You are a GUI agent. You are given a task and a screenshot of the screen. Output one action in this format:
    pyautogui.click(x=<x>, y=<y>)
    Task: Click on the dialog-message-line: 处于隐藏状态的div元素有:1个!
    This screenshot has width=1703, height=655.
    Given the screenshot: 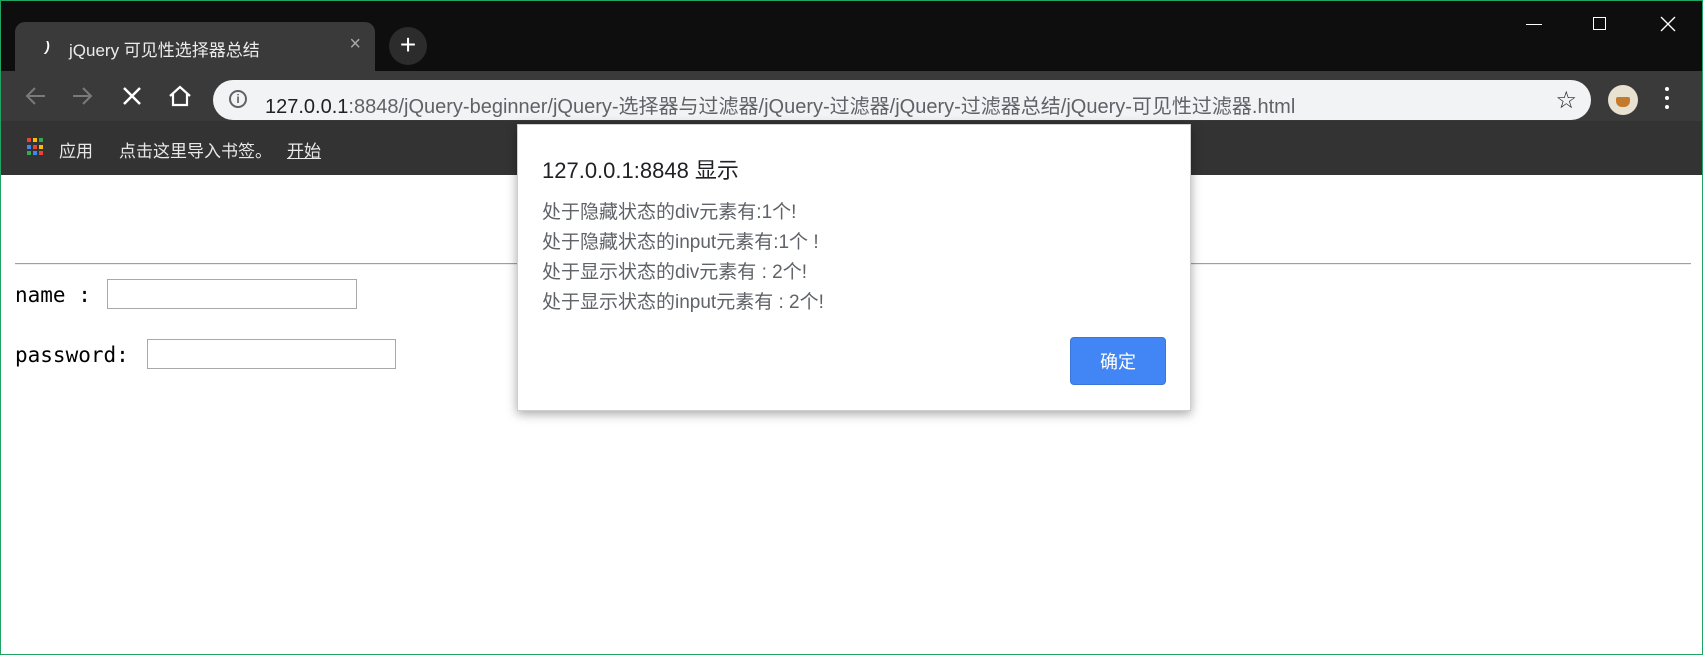 What is the action you would take?
    pyautogui.click(x=669, y=212)
    